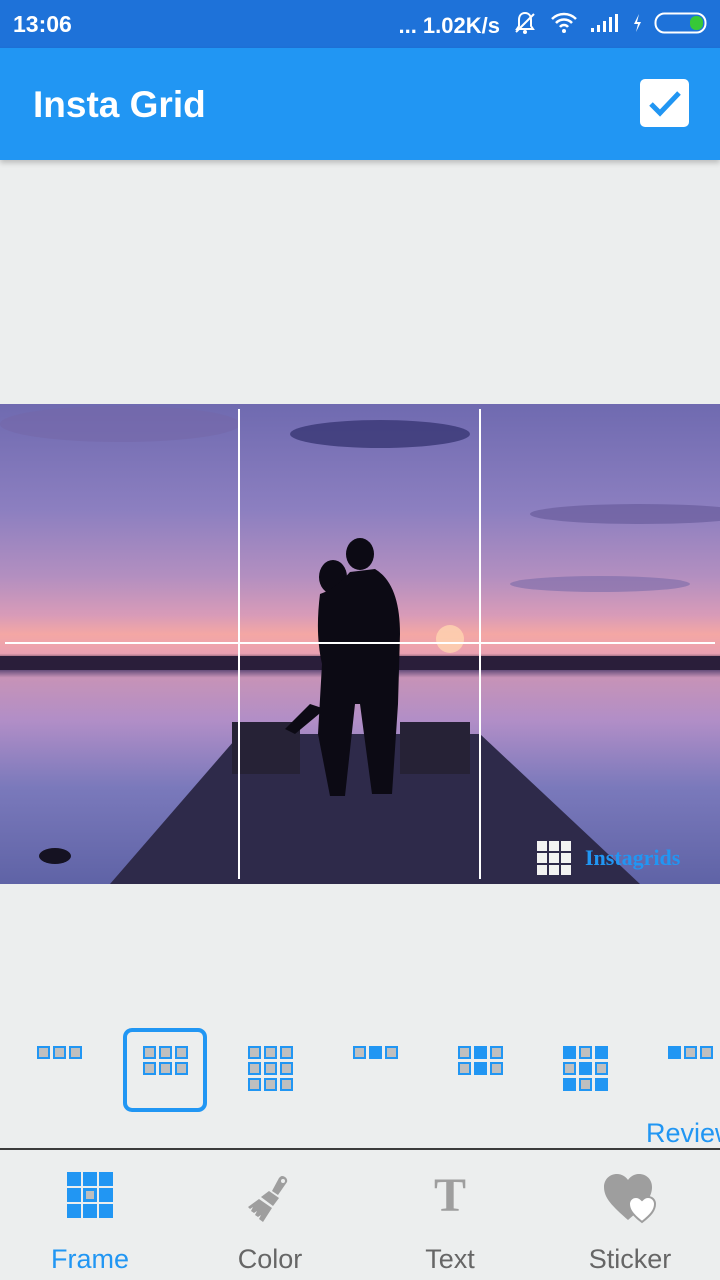 This screenshot has width=720, height=1280. What do you see at coordinates (360, 24) in the screenshot?
I see `status-bar: 13:06 ... 1.02K/s` at bounding box center [360, 24].